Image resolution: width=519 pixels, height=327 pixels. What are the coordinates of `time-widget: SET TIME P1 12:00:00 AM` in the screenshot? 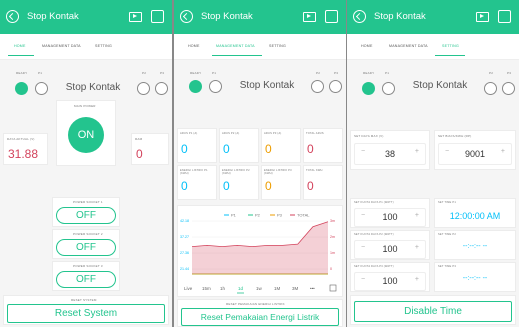 It's located at (475, 213).